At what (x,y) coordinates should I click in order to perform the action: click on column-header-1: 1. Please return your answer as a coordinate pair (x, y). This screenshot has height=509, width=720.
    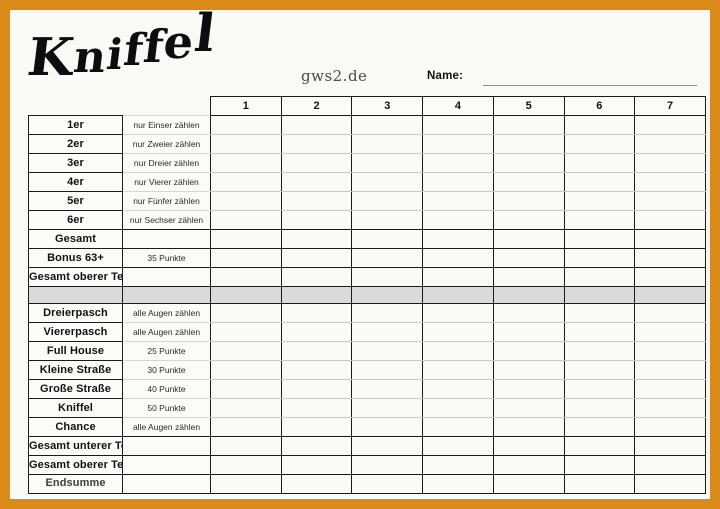
    Looking at the image, I should click on (246, 106).